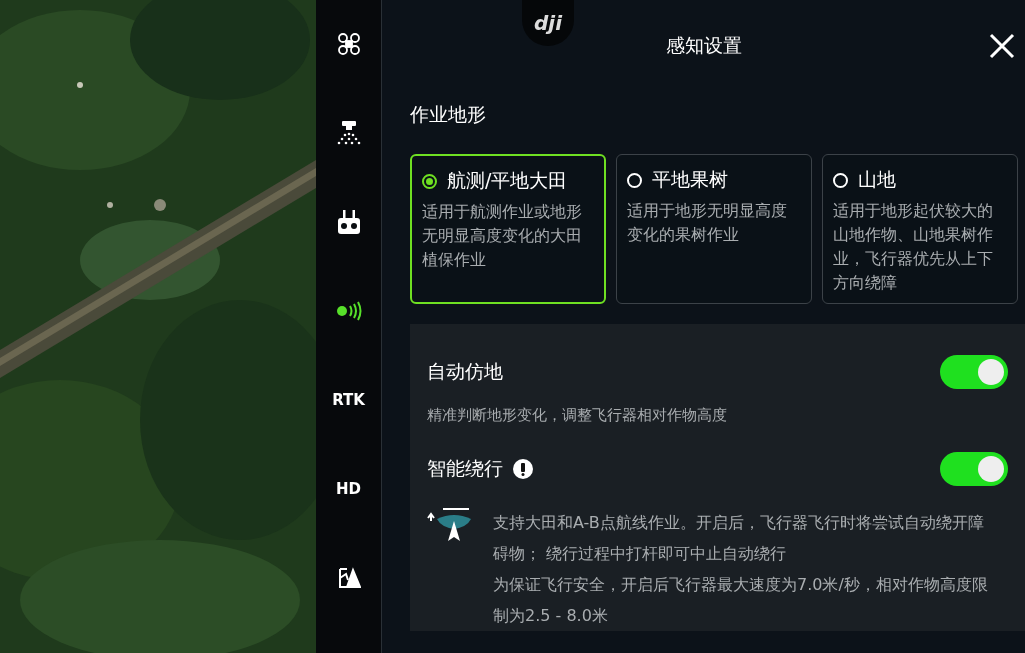 The height and width of the screenshot is (653, 1025). Describe the element at coordinates (348, 310) in the screenshot. I see `signal-icon` at that location.